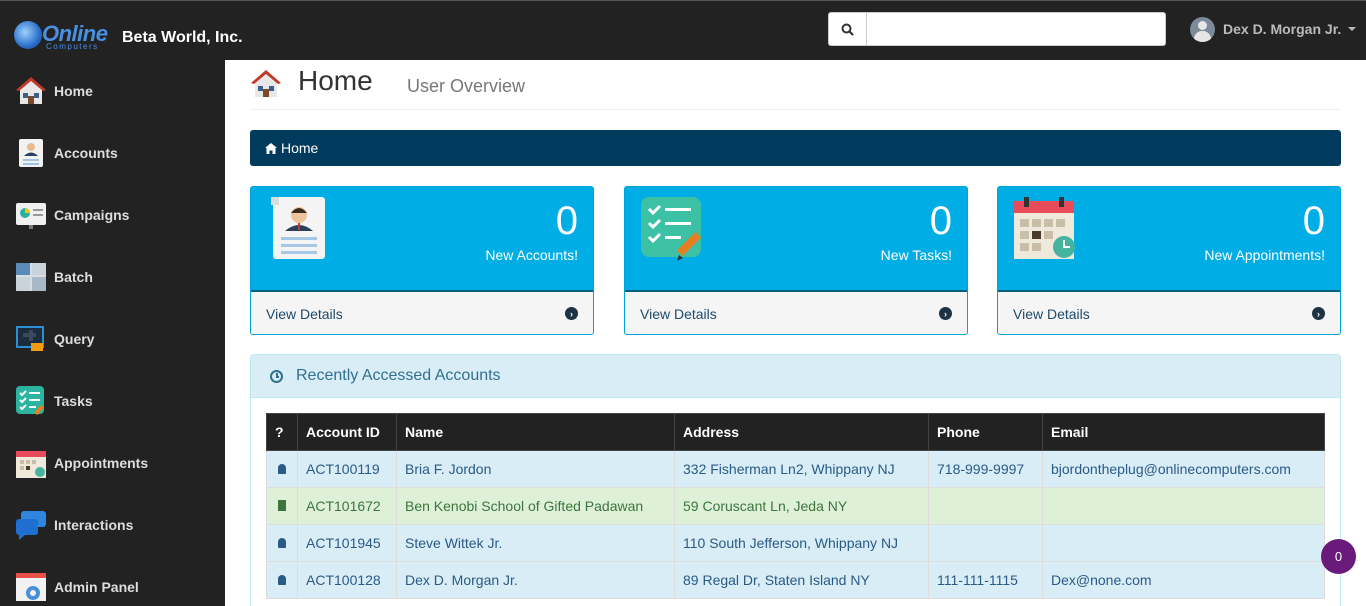 Image resolution: width=1366 pixels, height=606 pixels. I want to click on sidebar-item-label: Appointments, so click(101, 463).